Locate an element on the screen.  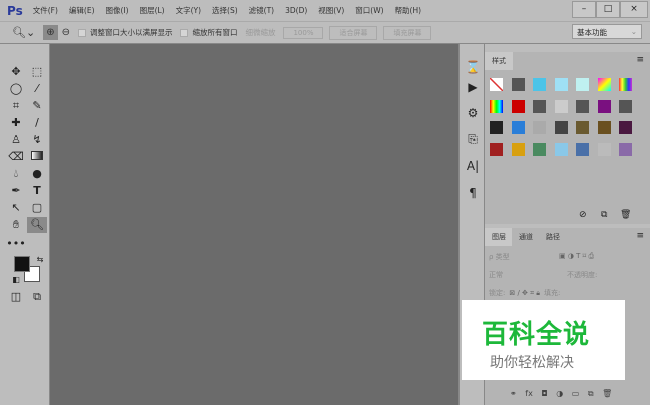
menu-filter: 滤镜(T) is located at coordinates (261, 10).